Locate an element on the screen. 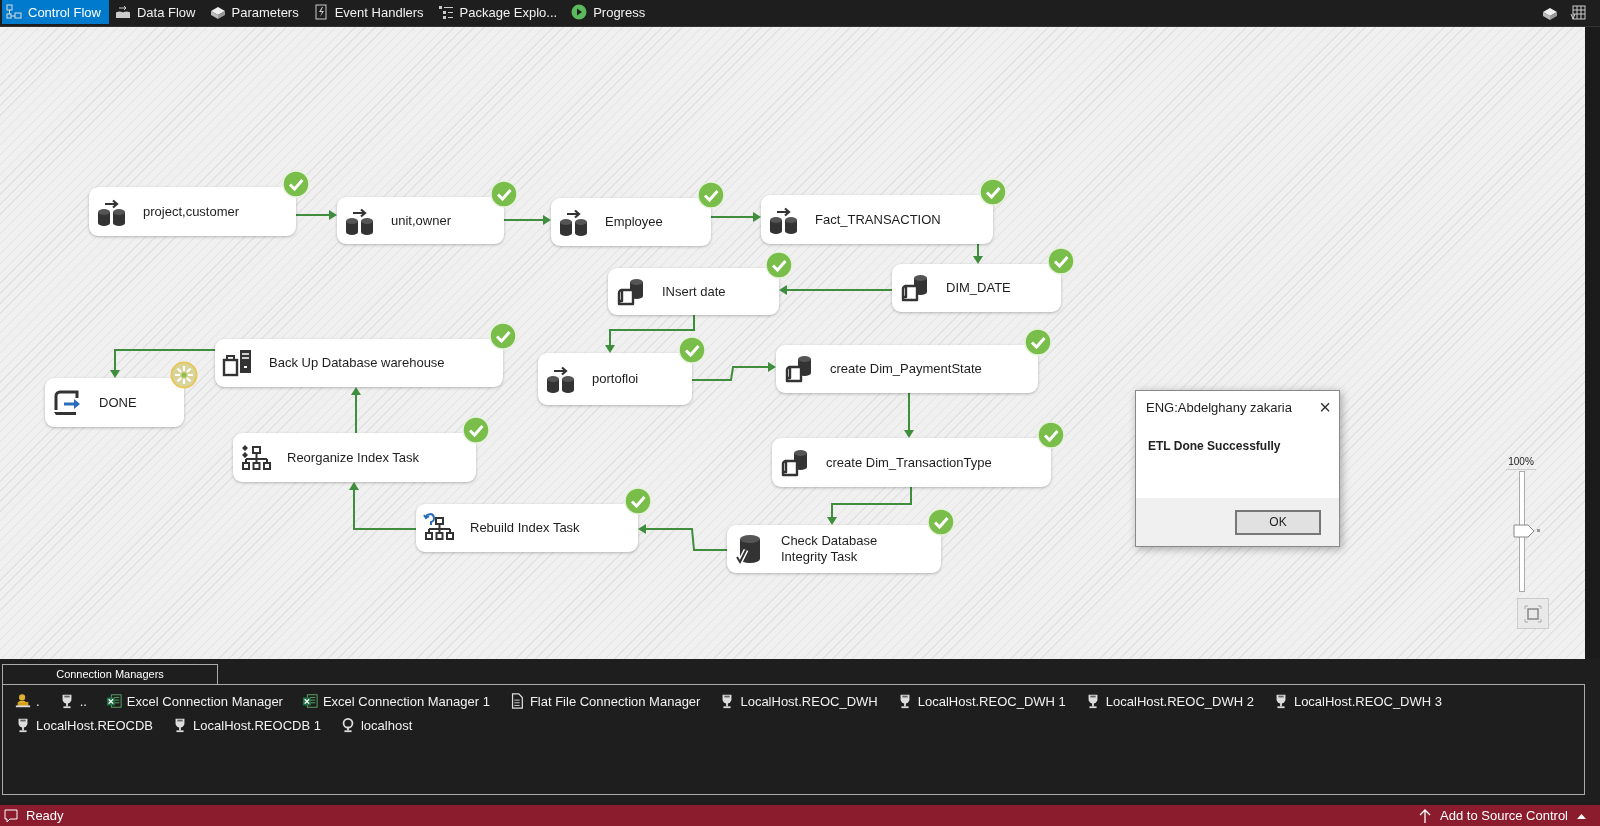  task-node: Rebuild Index Task is located at coordinates (527, 528).